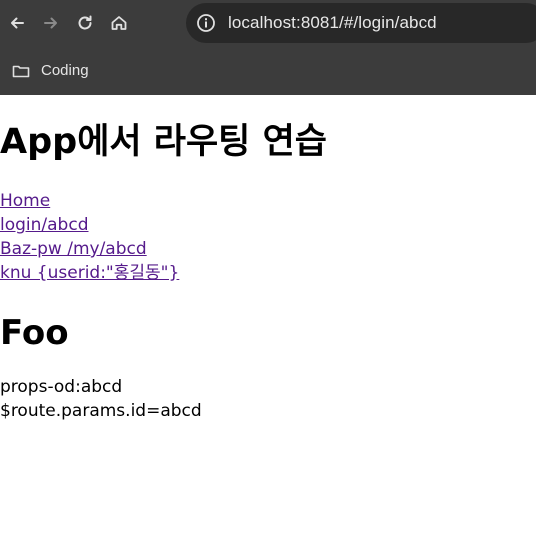 This screenshot has height=535, width=536. Describe the element at coordinates (101, 411) in the screenshot. I see `params-text: $route.params.id=abcd` at that location.